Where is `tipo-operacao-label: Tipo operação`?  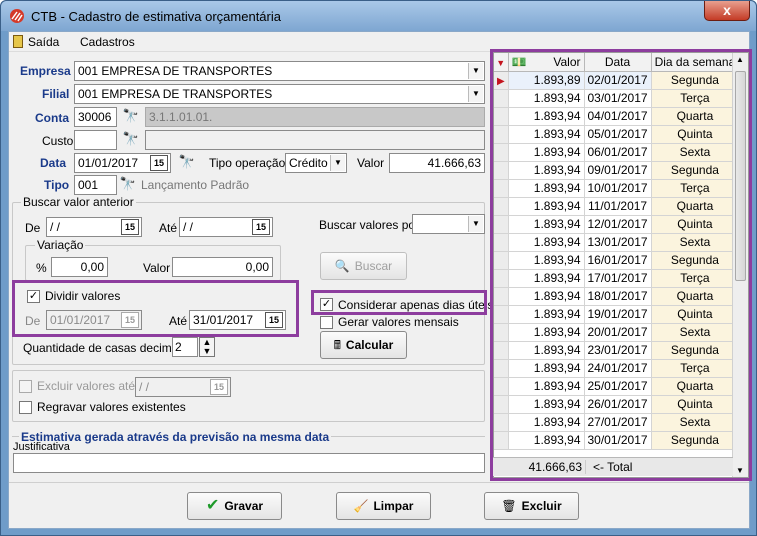 tipo-operacao-label: Tipo operação is located at coordinates (247, 163).